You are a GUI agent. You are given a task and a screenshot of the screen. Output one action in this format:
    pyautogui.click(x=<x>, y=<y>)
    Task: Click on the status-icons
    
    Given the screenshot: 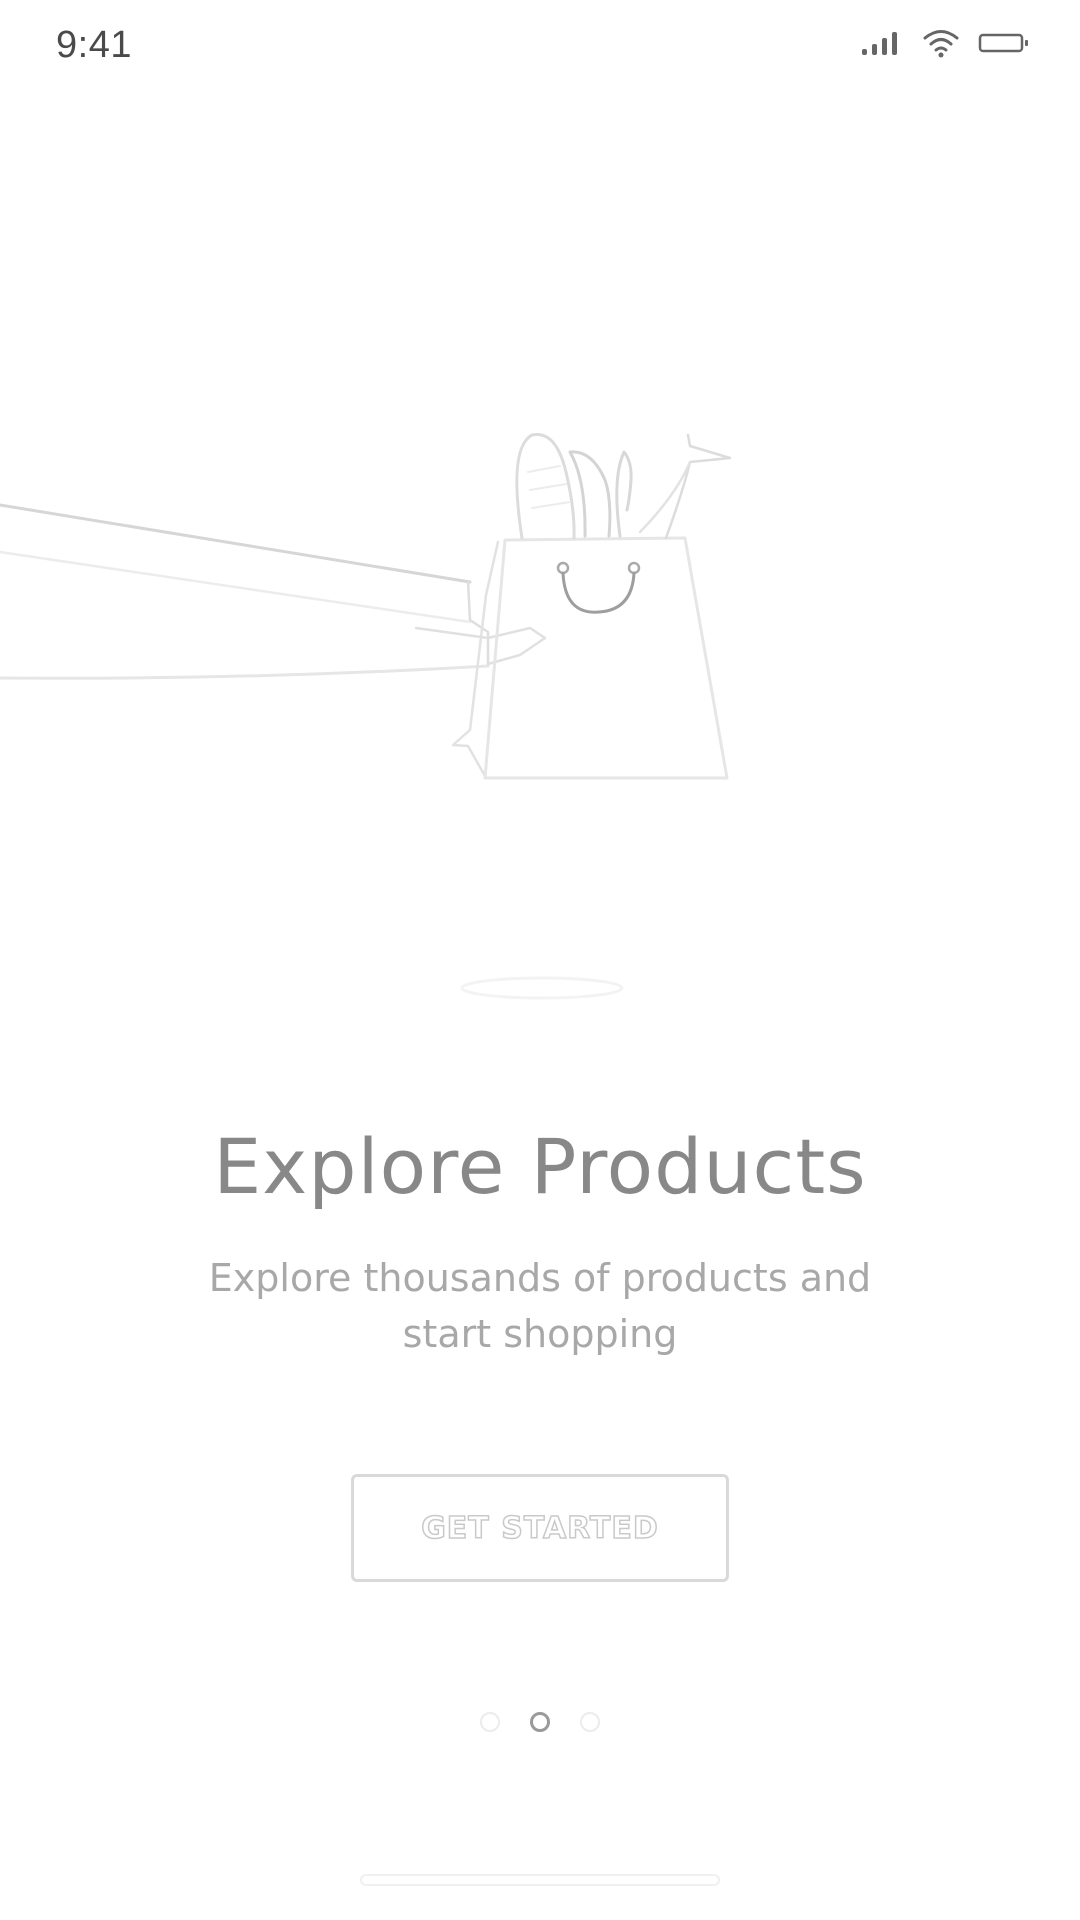 What is the action you would take?
    pyautogui.click(x=946, y=43)
    